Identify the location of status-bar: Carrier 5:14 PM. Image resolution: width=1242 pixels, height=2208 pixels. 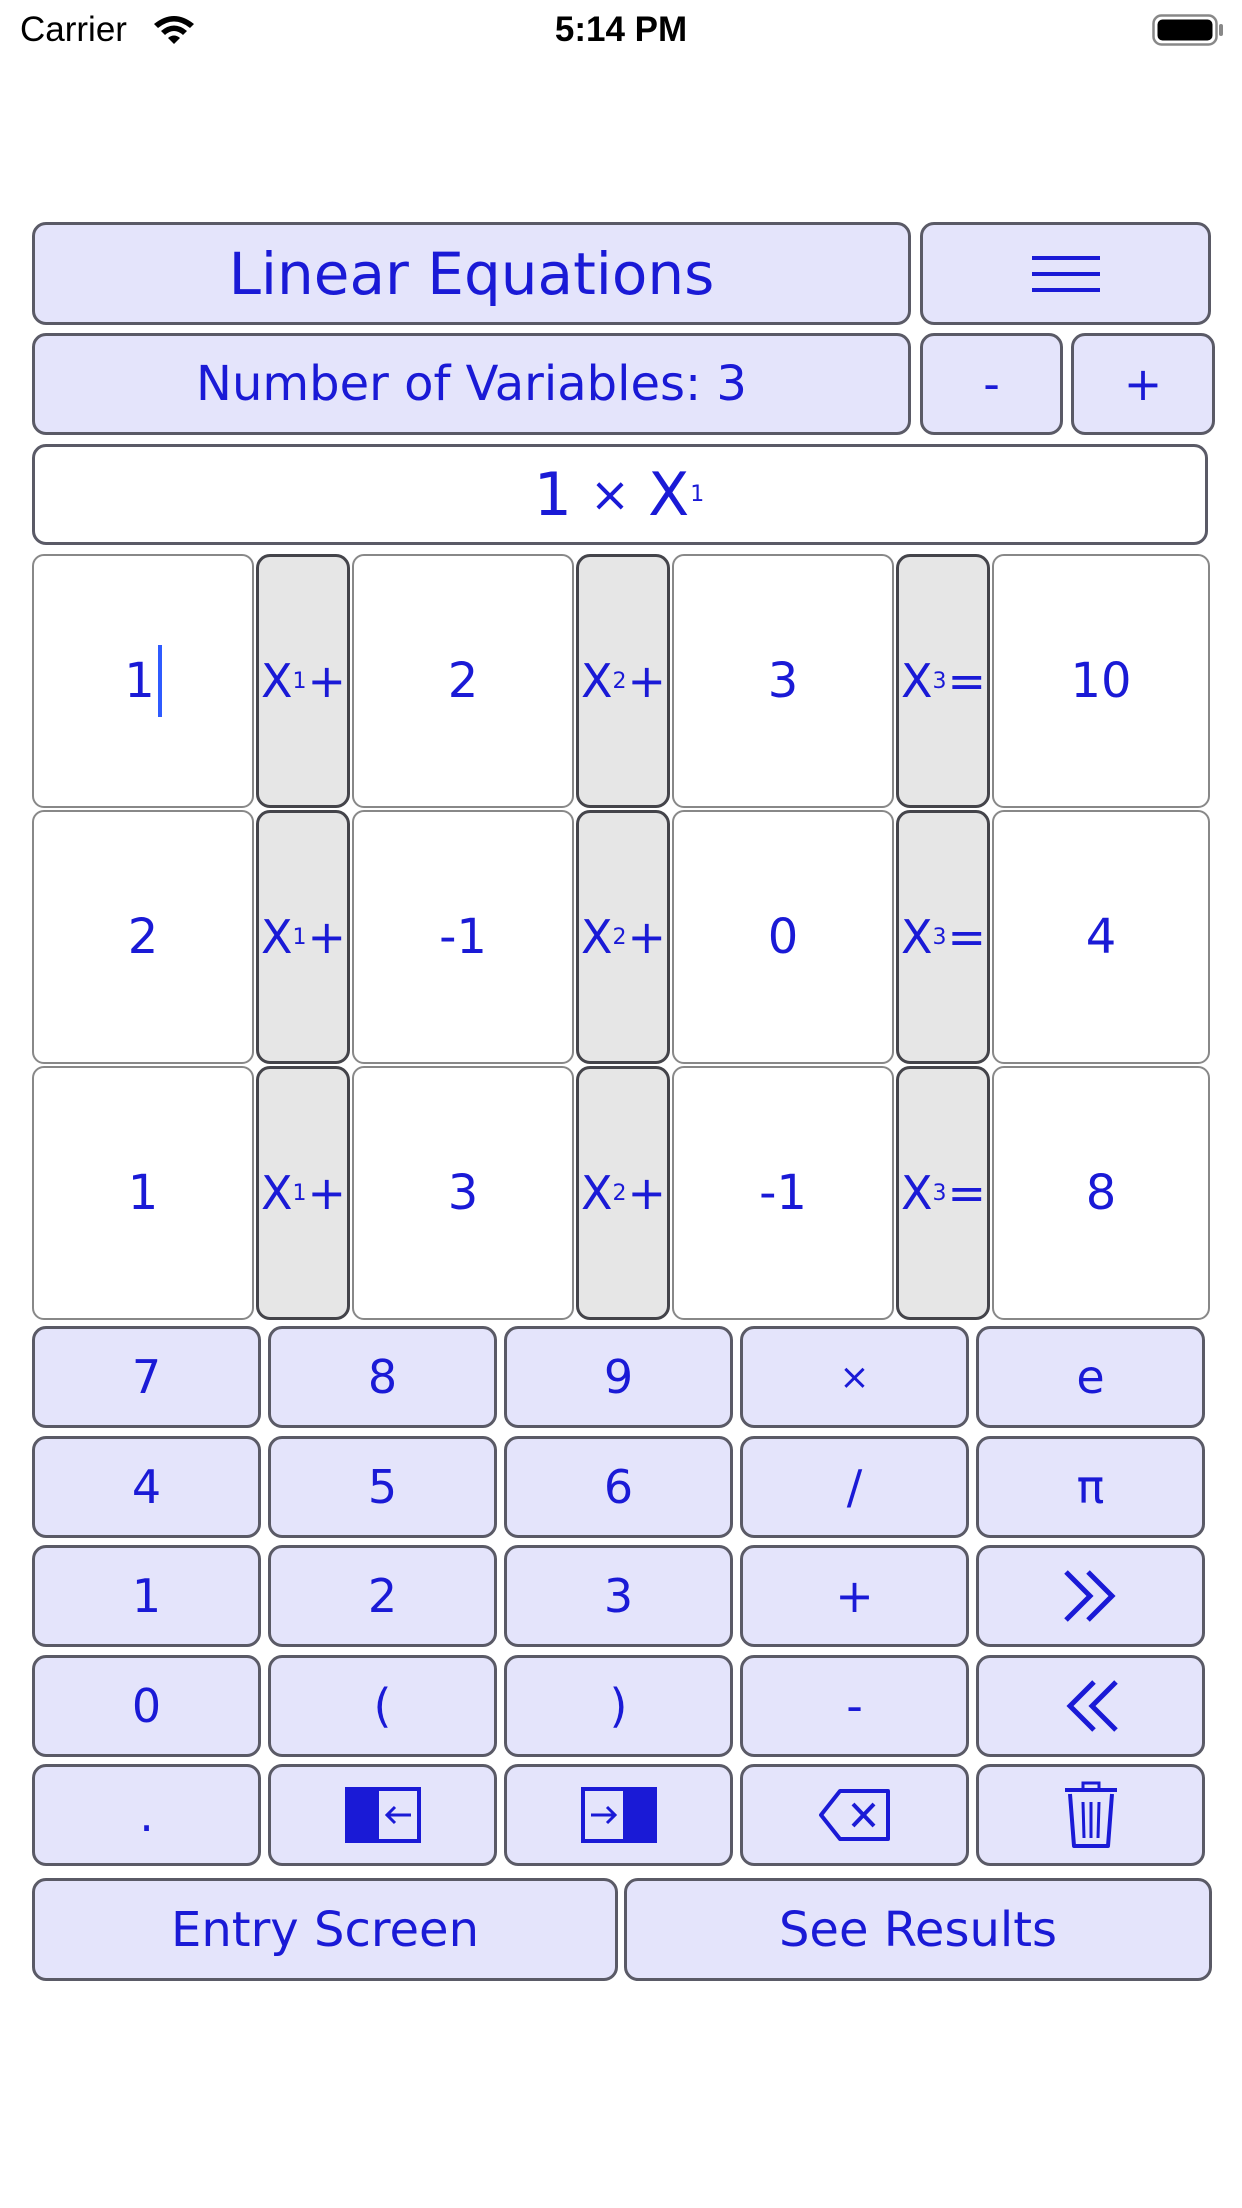
(621, 30).